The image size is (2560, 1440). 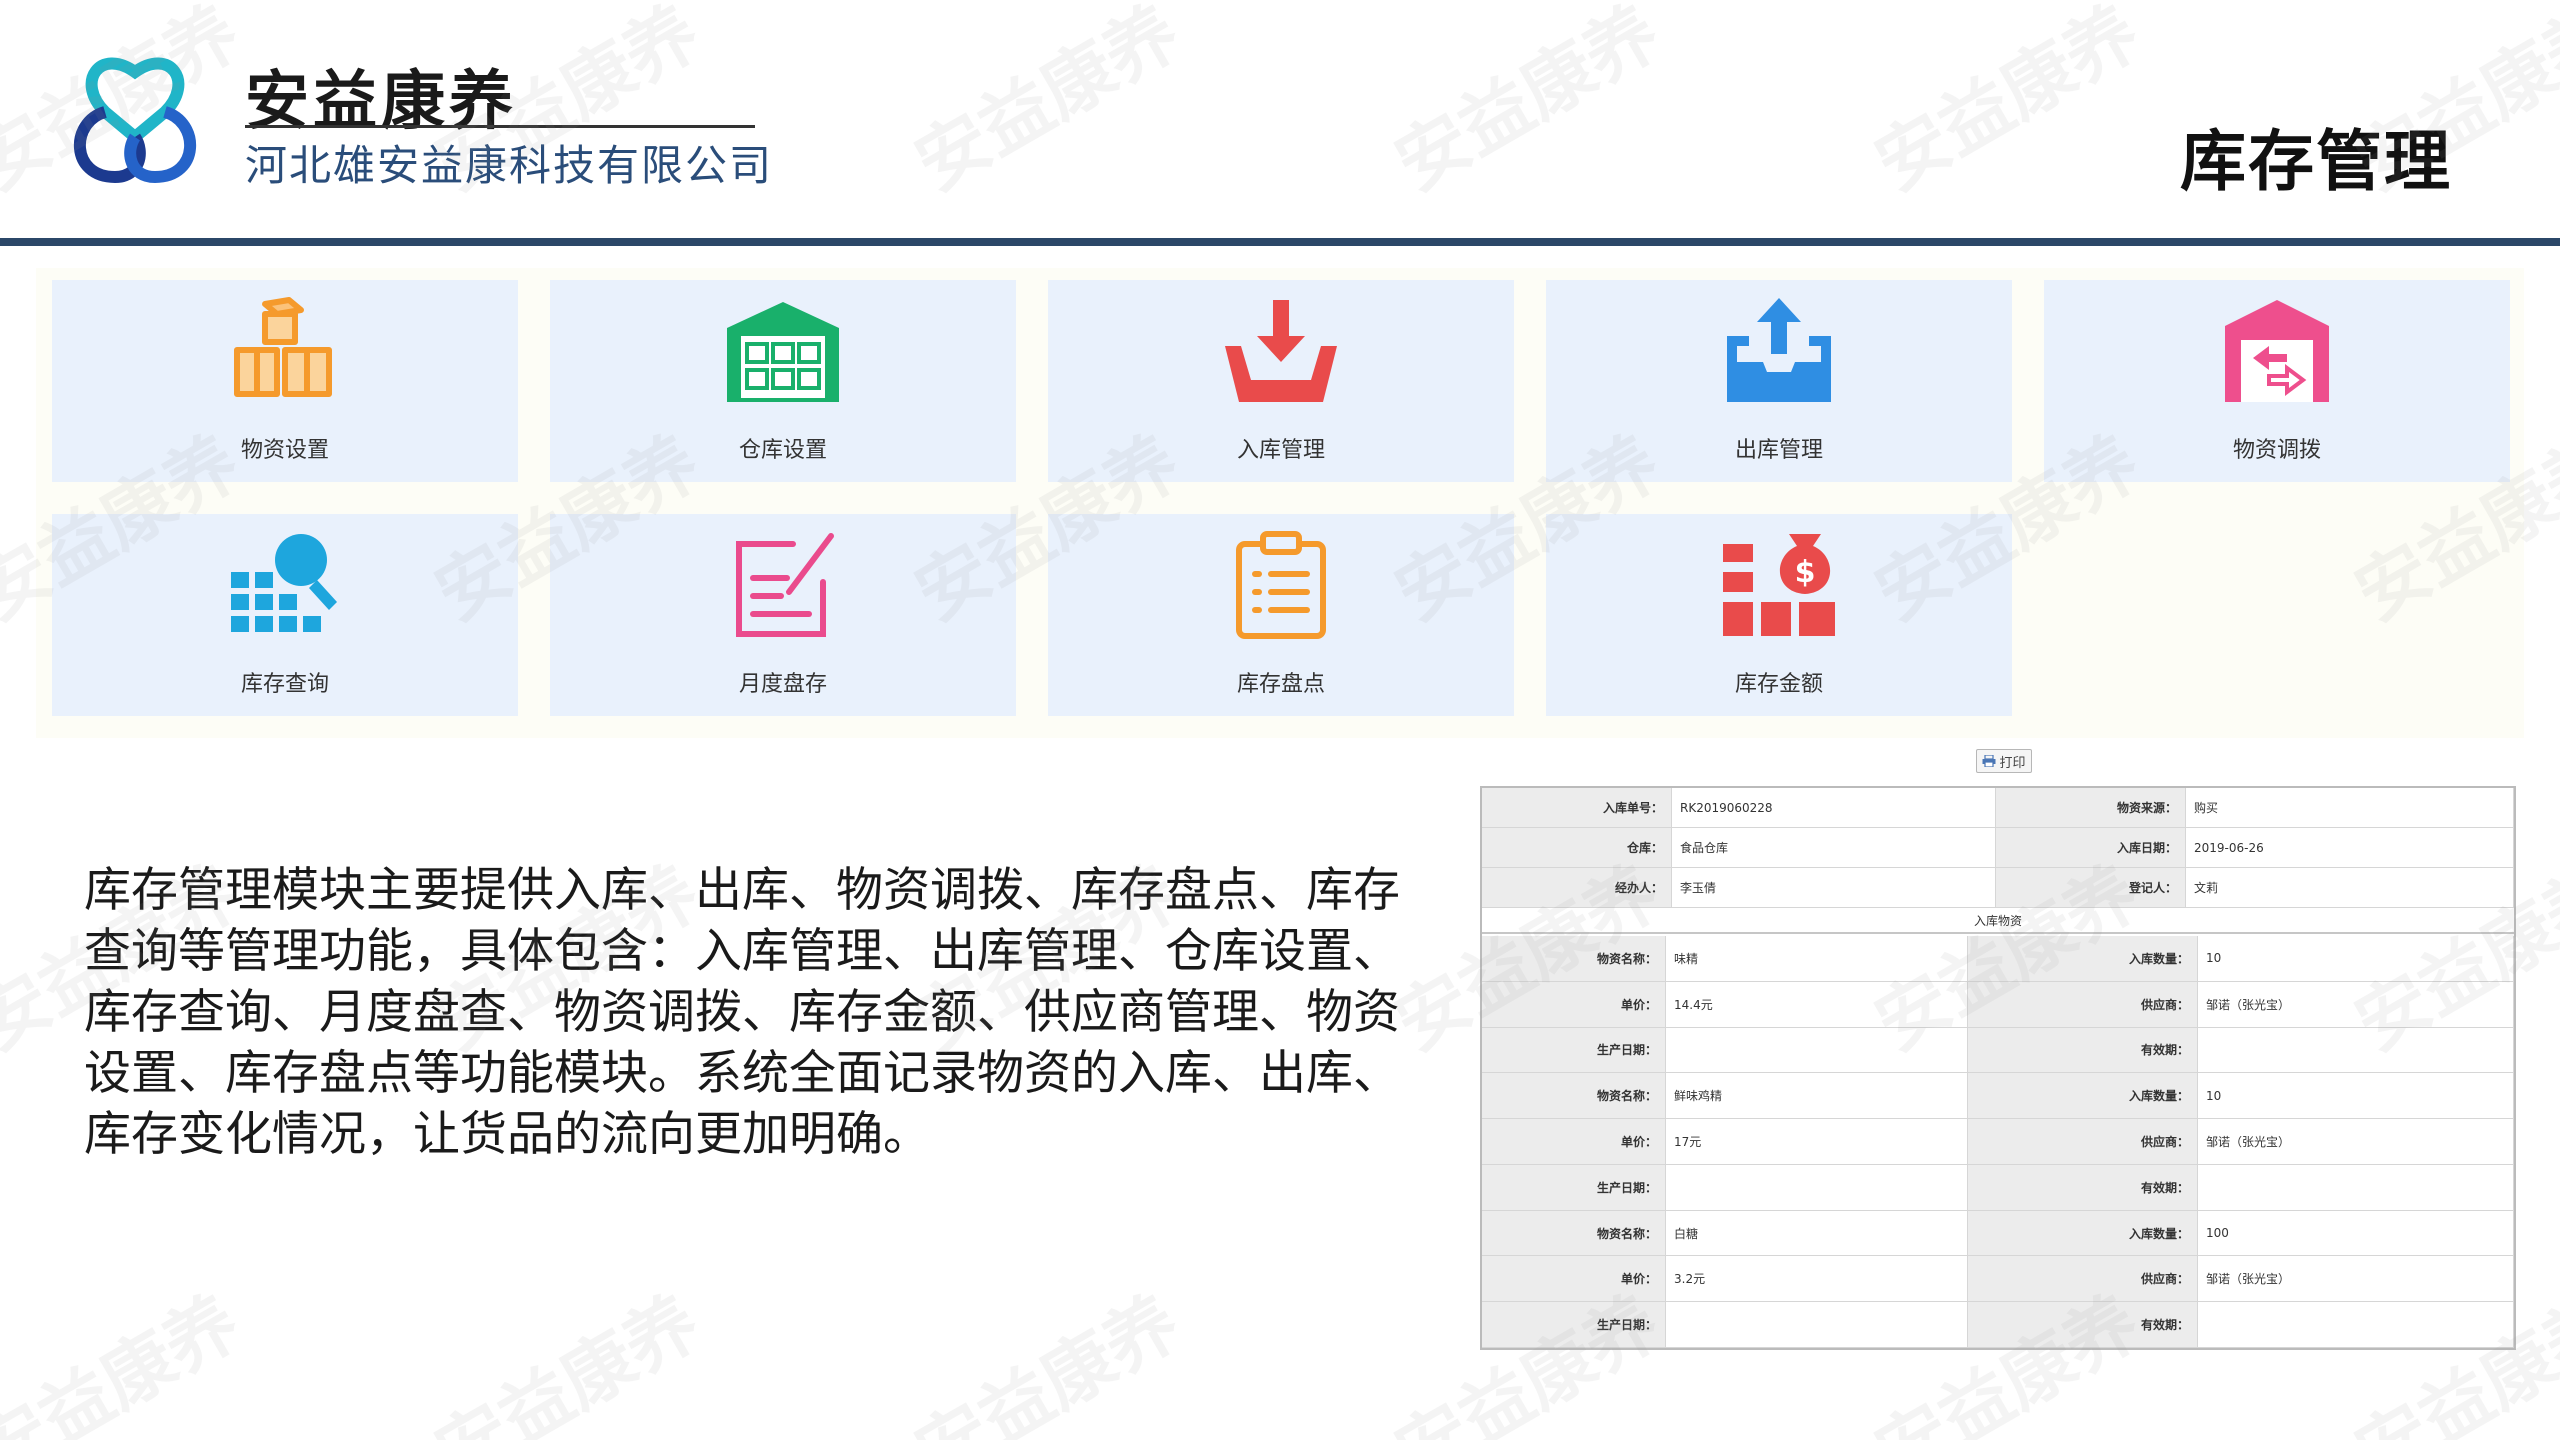 What do you see at coordinates (2012, 763) in the screenshot?
I see `print-label: 打印` at bounding box center [2012, 763].